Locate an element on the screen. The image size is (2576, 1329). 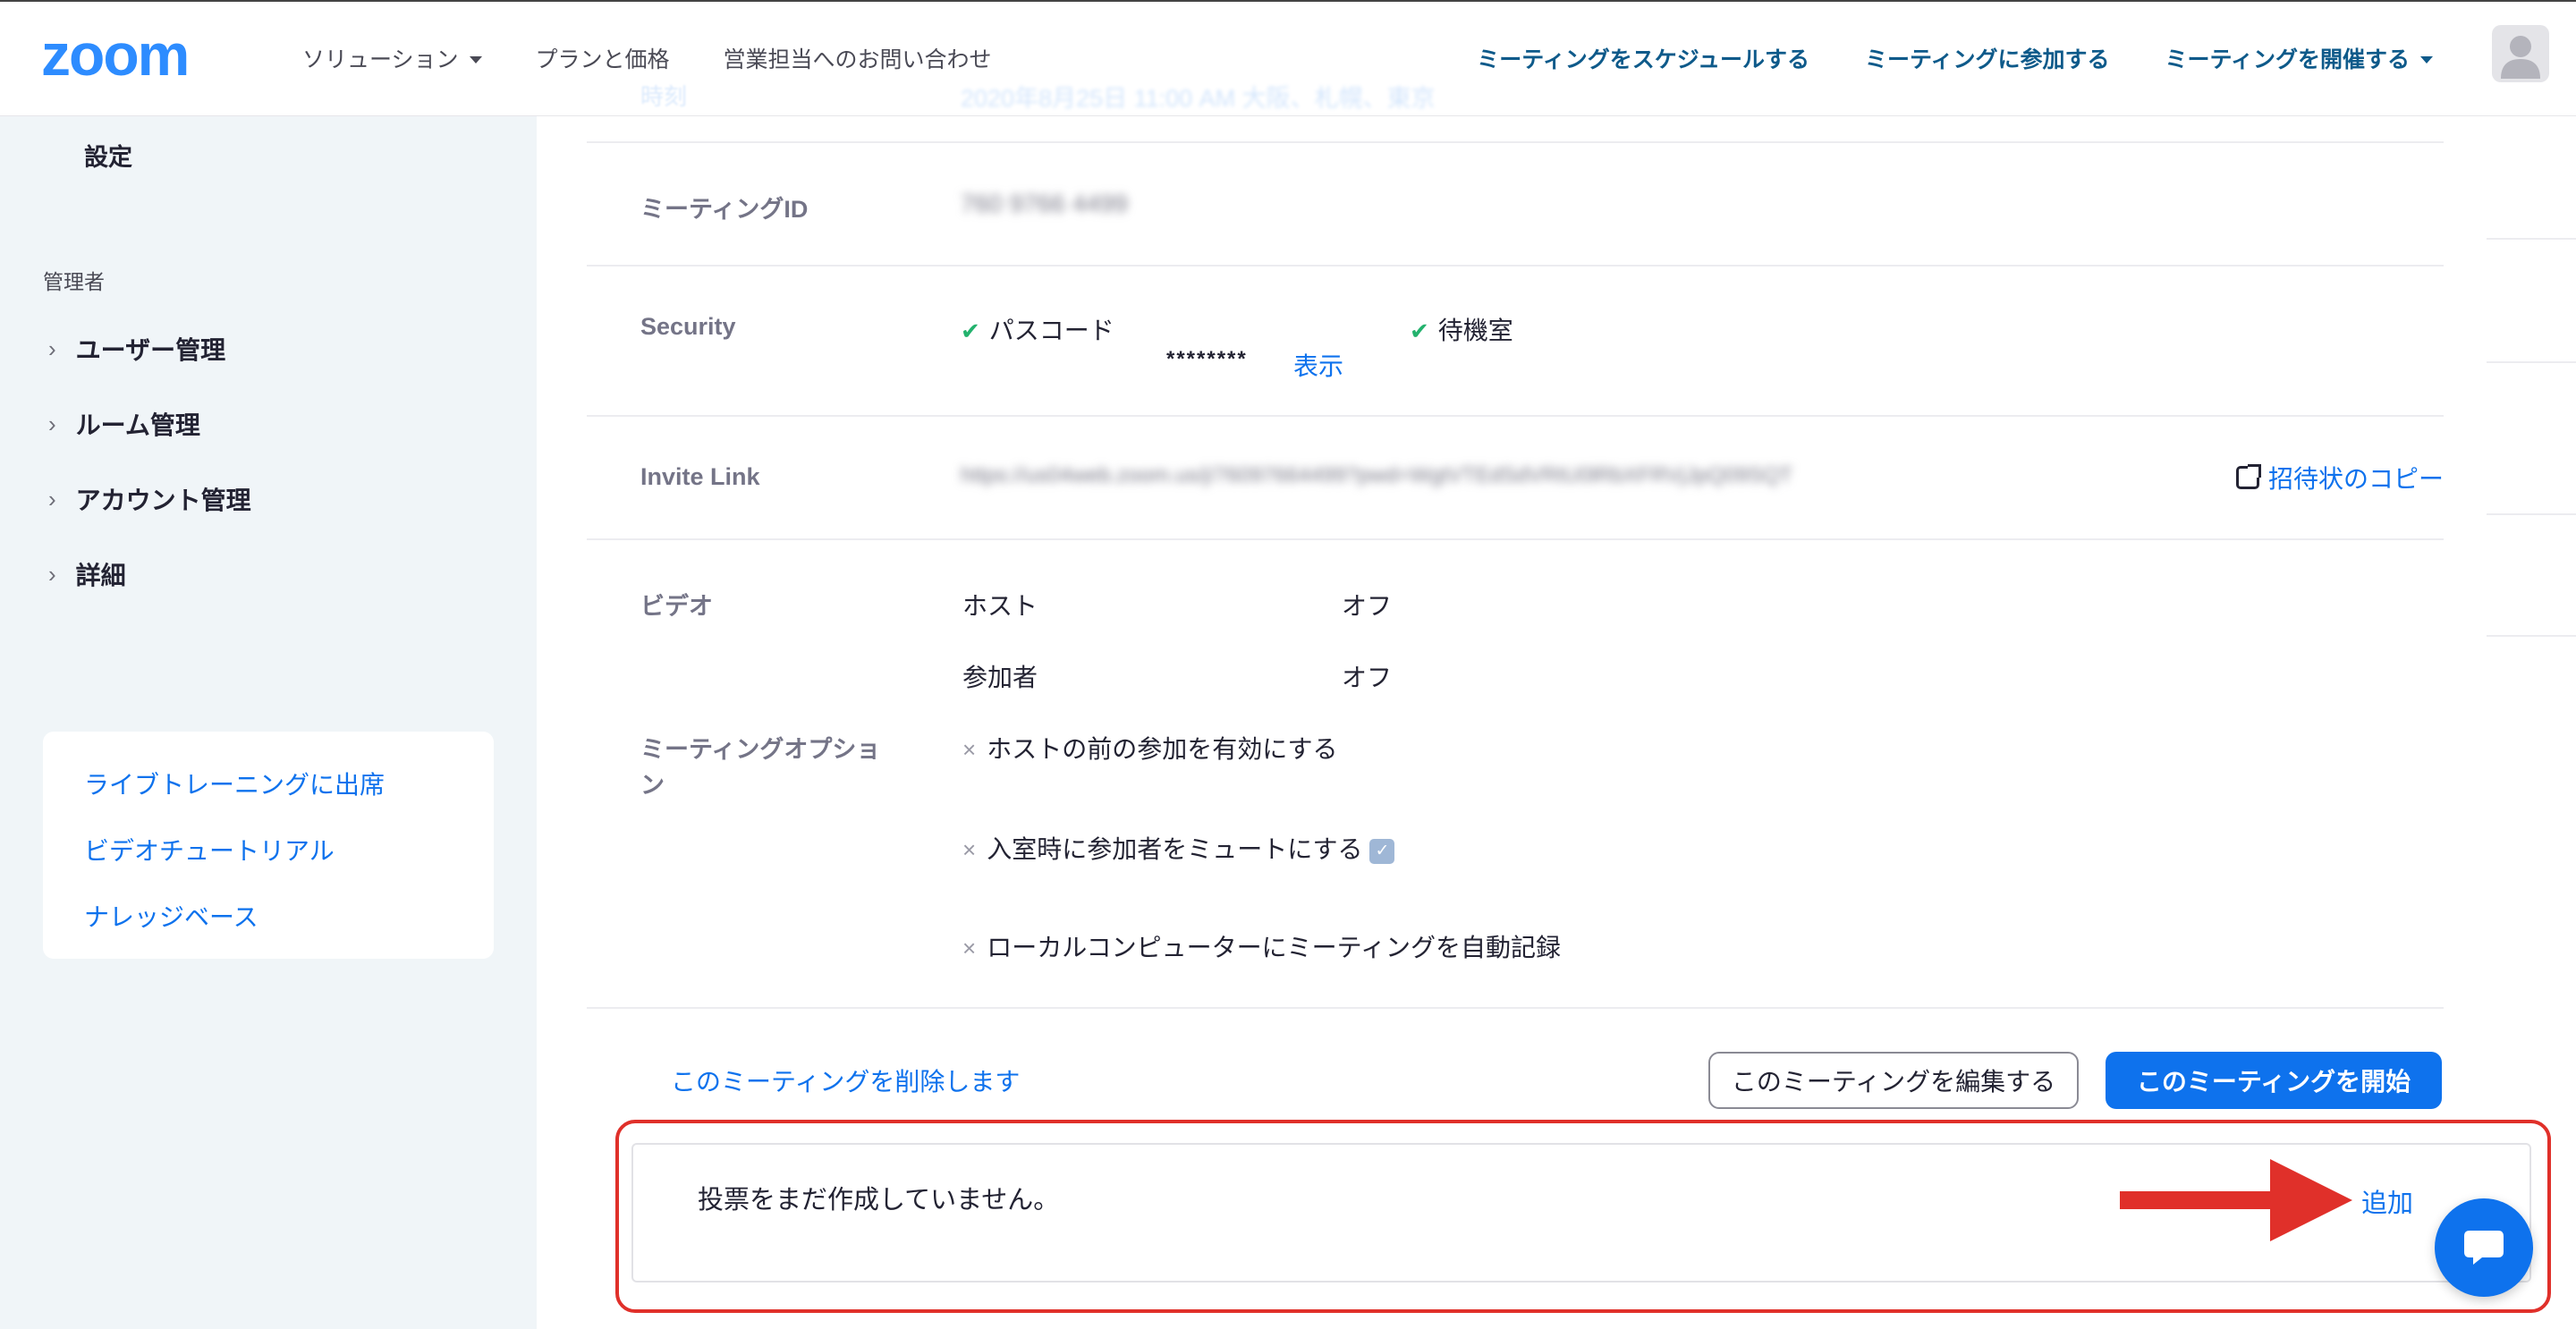
security-label: Security is located at coordinates (688, 326).